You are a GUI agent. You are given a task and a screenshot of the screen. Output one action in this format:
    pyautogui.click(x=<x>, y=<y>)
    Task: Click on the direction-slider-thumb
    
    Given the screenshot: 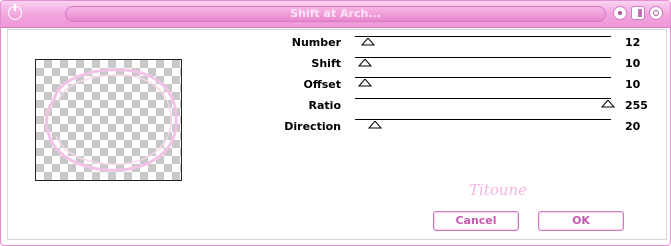 What is the action you would take?
    pyautogui.click(x=375, y=125)
    